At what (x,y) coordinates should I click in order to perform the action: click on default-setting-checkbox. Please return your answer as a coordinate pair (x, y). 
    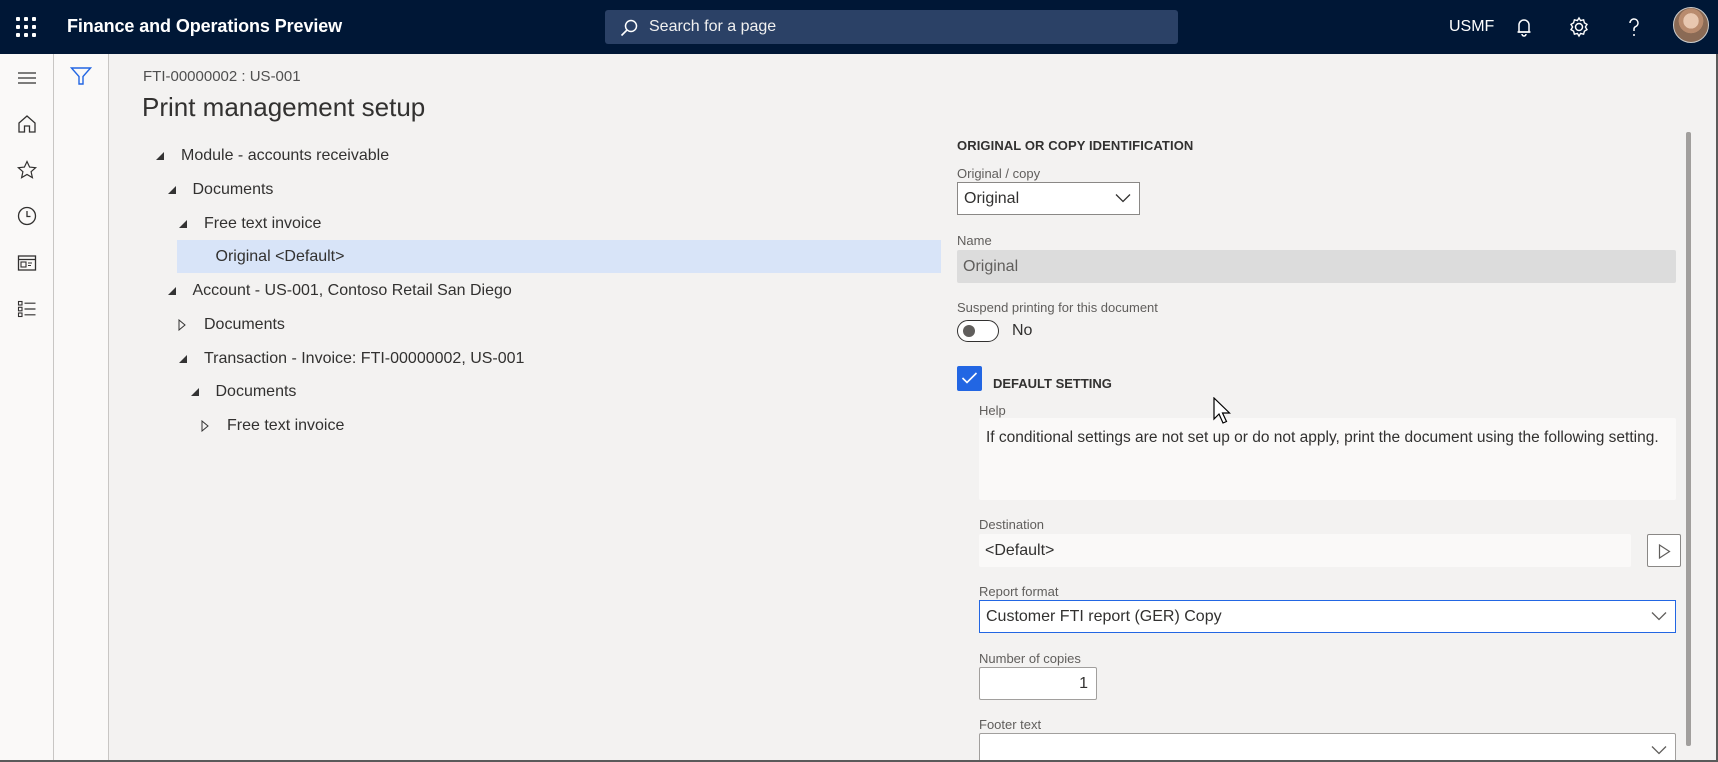
    Looking at the image, I should click on (969, 378).